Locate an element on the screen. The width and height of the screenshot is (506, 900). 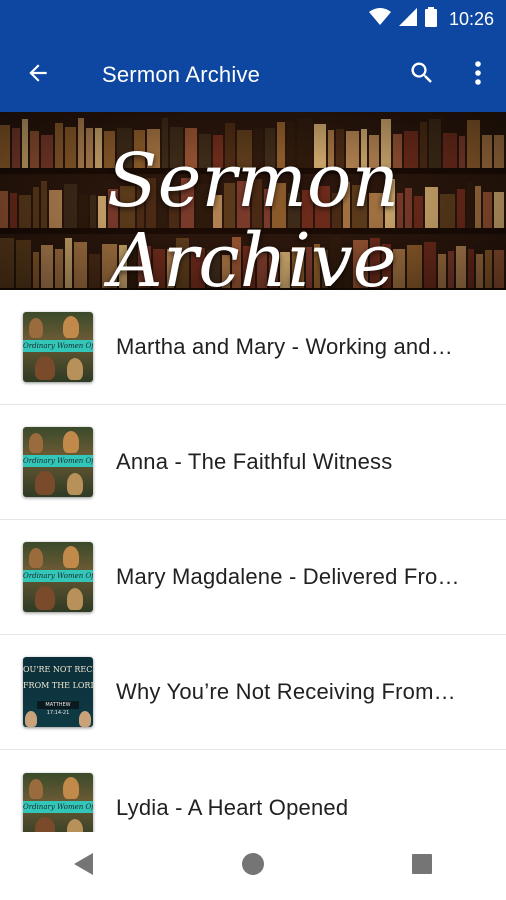
circle-home-icon is located at coordinates (253, 866).